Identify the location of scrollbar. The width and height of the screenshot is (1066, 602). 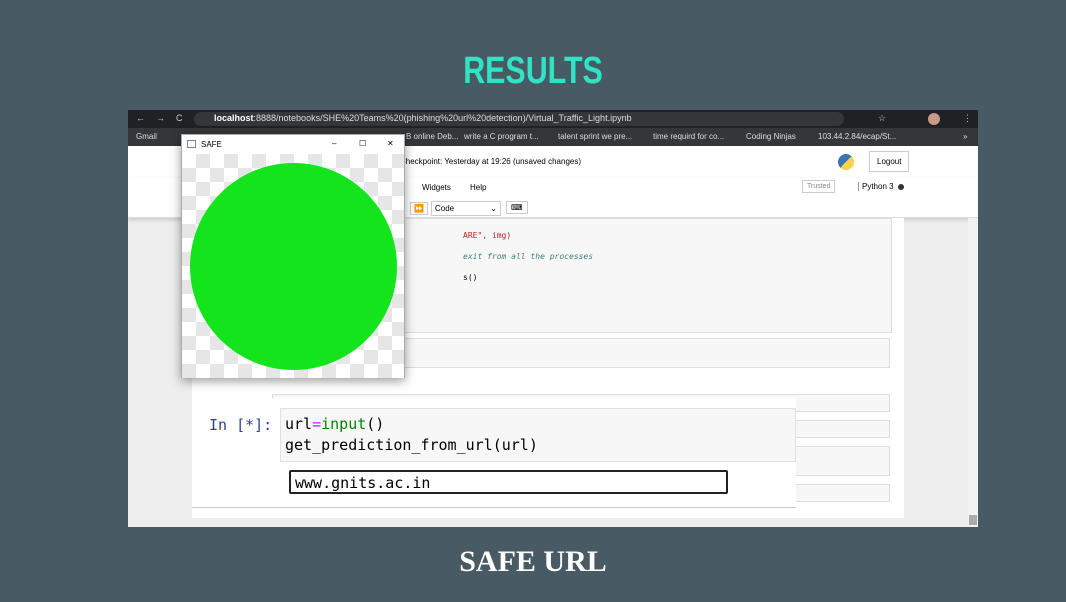
(973, 372).